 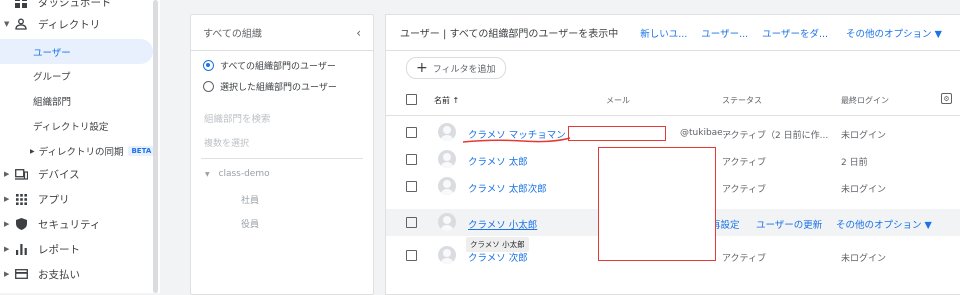 I want to click on device-icon, so click(x=21, y=174).